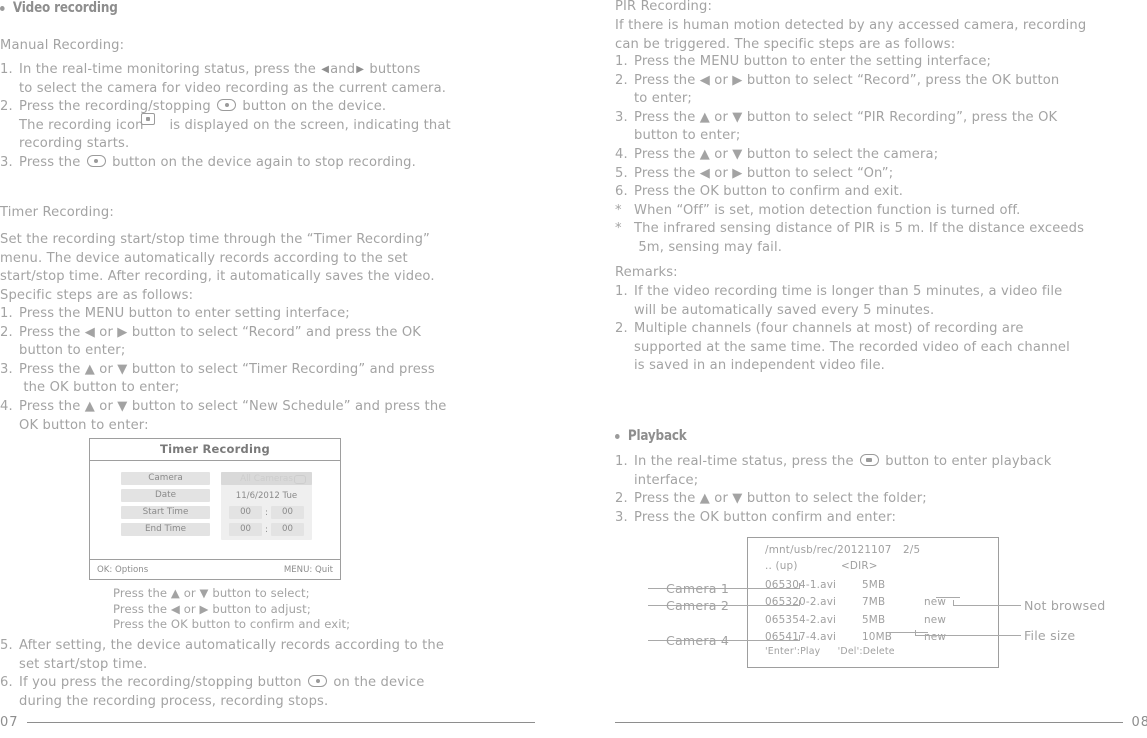 Image resolution: width=1147 pixels, height=738 pixels. What do you see at coordinates (837, 651) in the screenshot?
I see `file-browser-footer: 'Enter':Play 'Del':Delete` at bounding box center [837, 651].